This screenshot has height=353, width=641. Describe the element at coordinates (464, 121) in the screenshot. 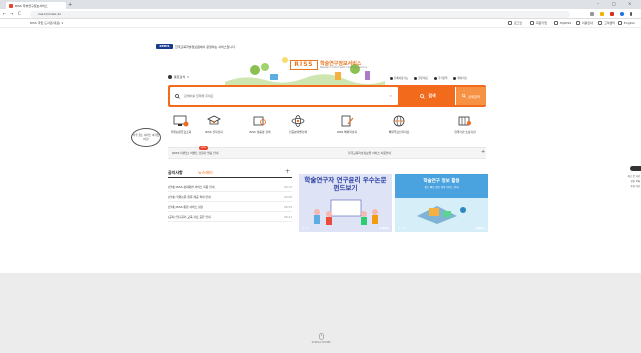

I see `library-icon` at that location.